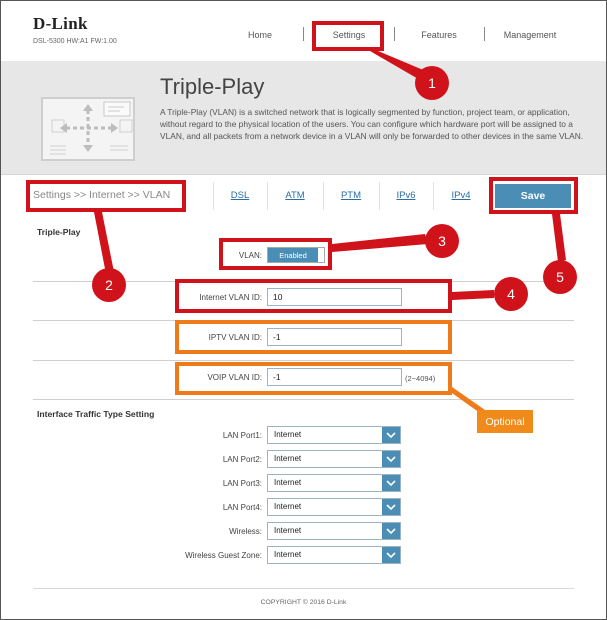  What do you see at coordinates (442, 241) in the screenshot?
I see `step-marker-3: 3` at bounding box center [442, 241].